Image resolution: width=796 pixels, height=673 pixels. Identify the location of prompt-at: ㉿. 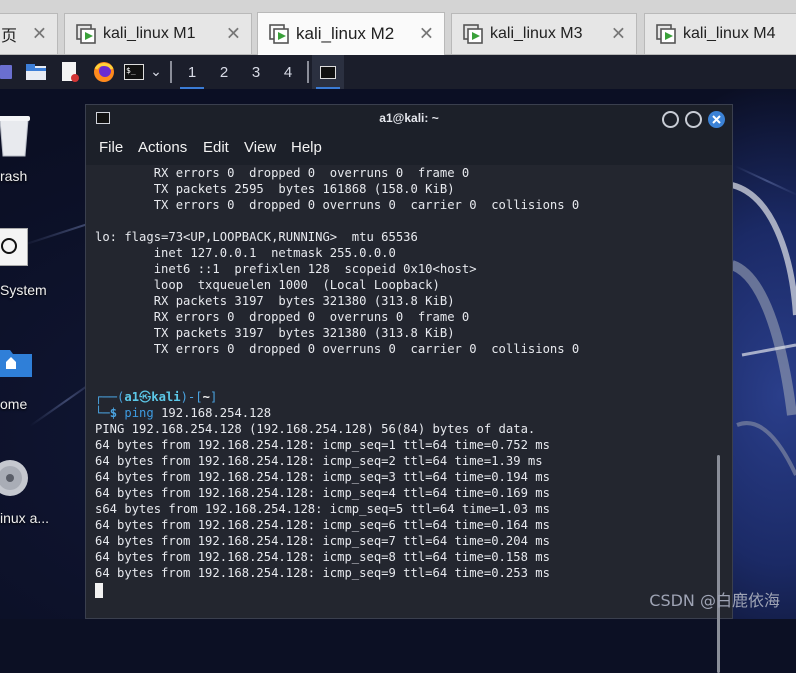
(145, 397).